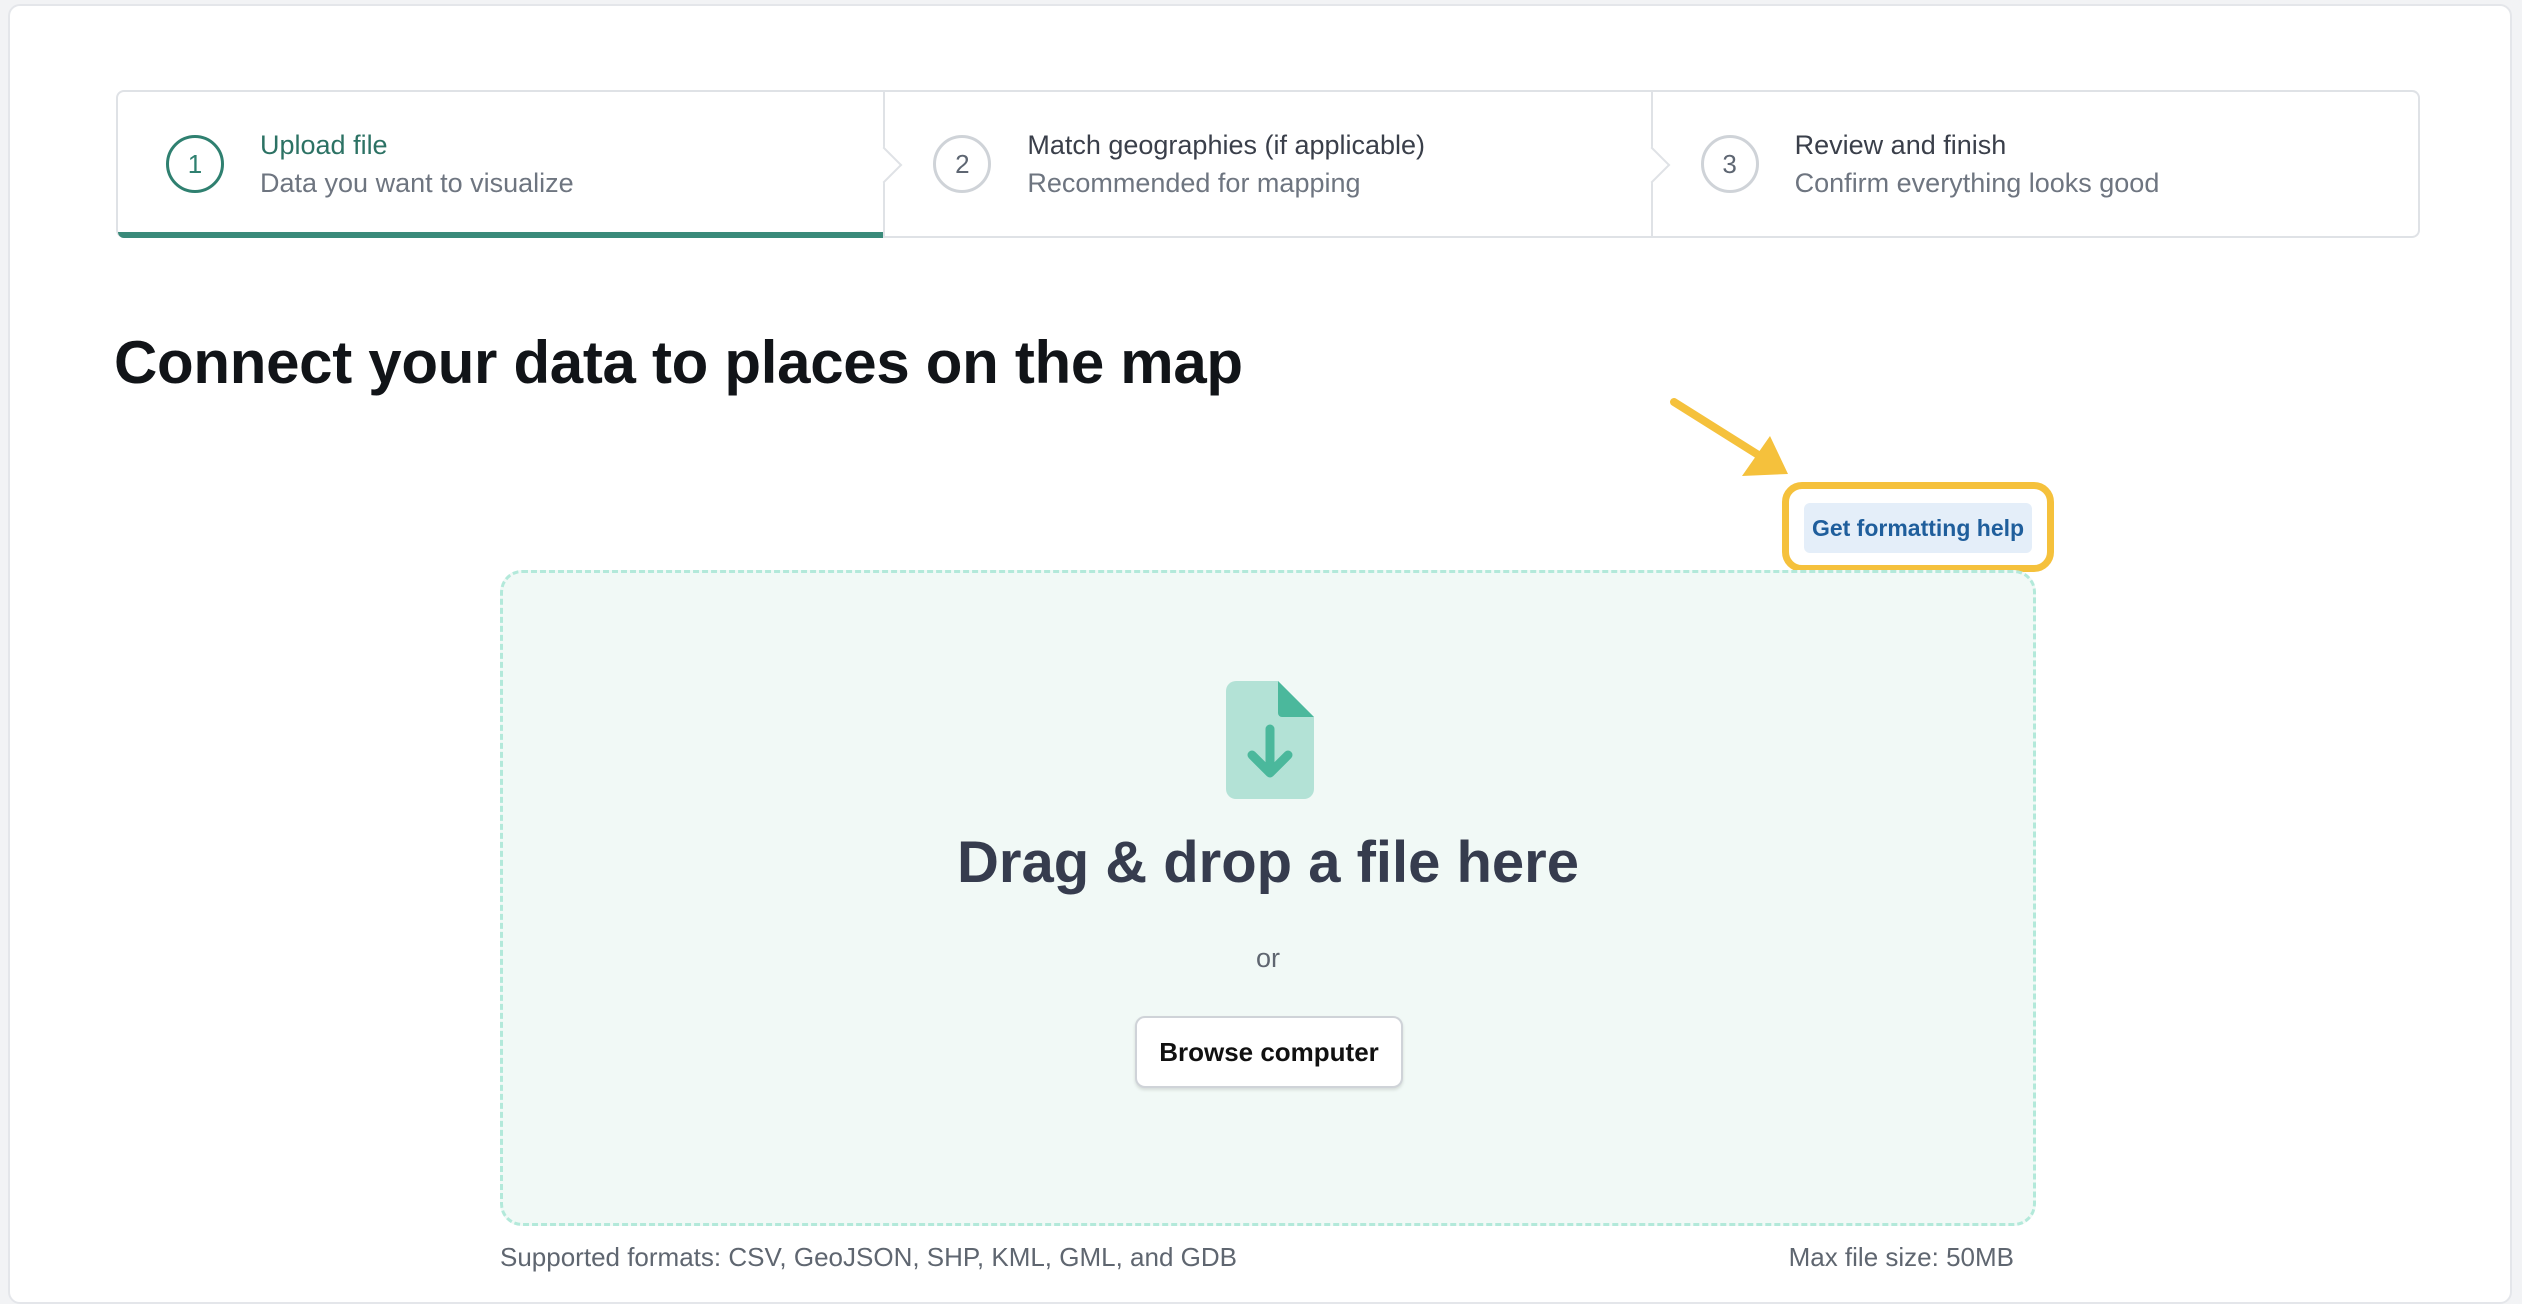 This screenshot has height=1304, width=2522. Describe the element at coordinates (1901, 1257) in the screenshot. I see `max-file-size-text: Max file size: 50MB` at that location.